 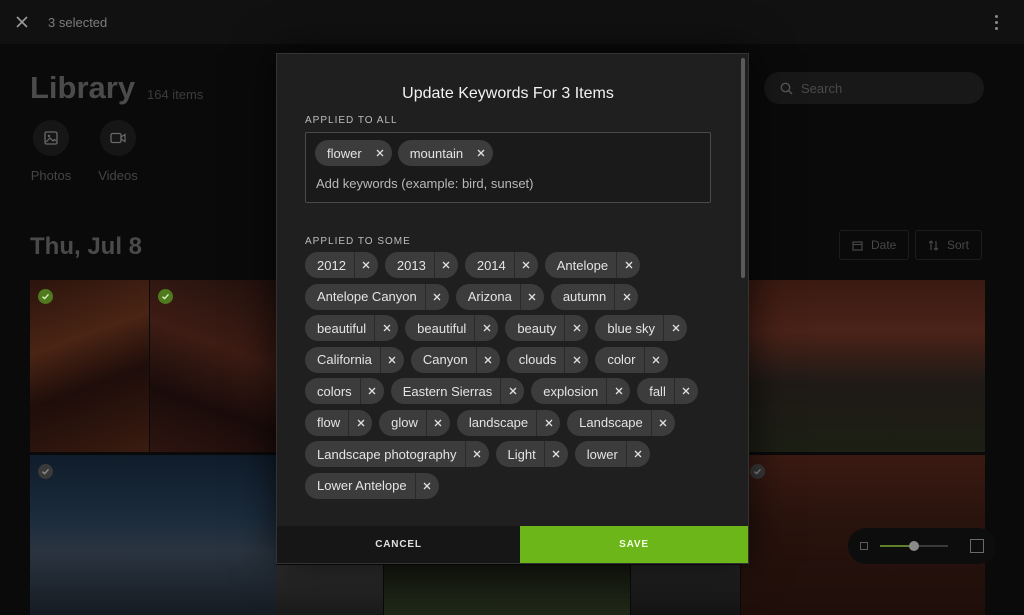 I want to click on video-icon, so click(x=118, y=138).